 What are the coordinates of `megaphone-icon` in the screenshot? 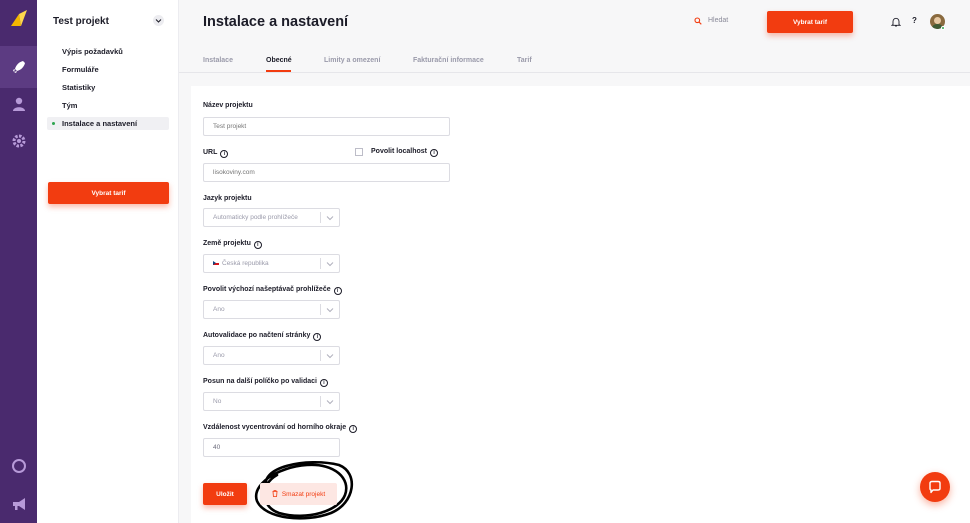 It's located at (19, 504).